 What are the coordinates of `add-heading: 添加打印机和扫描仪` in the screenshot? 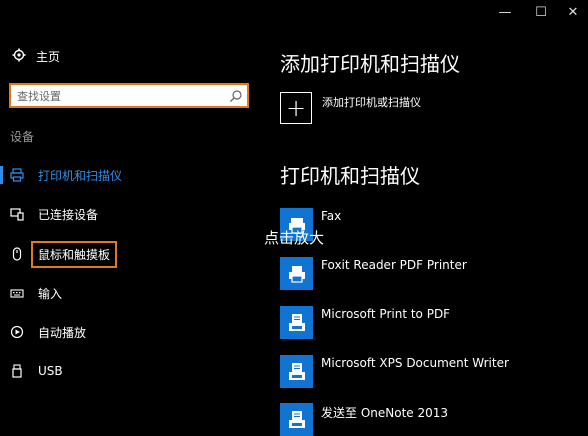 It's located at (370, 64).